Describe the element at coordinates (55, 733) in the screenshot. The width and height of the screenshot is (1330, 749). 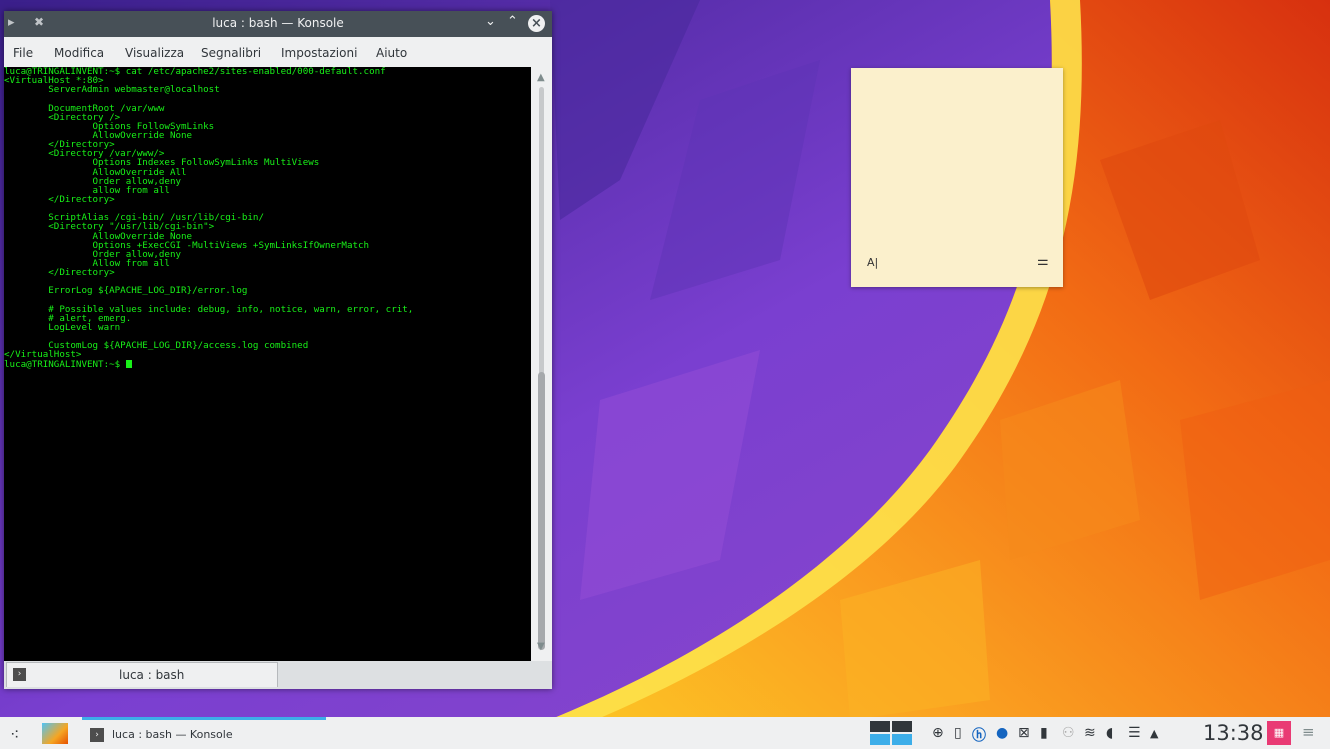
I see `show-desktop-icon` at that location.